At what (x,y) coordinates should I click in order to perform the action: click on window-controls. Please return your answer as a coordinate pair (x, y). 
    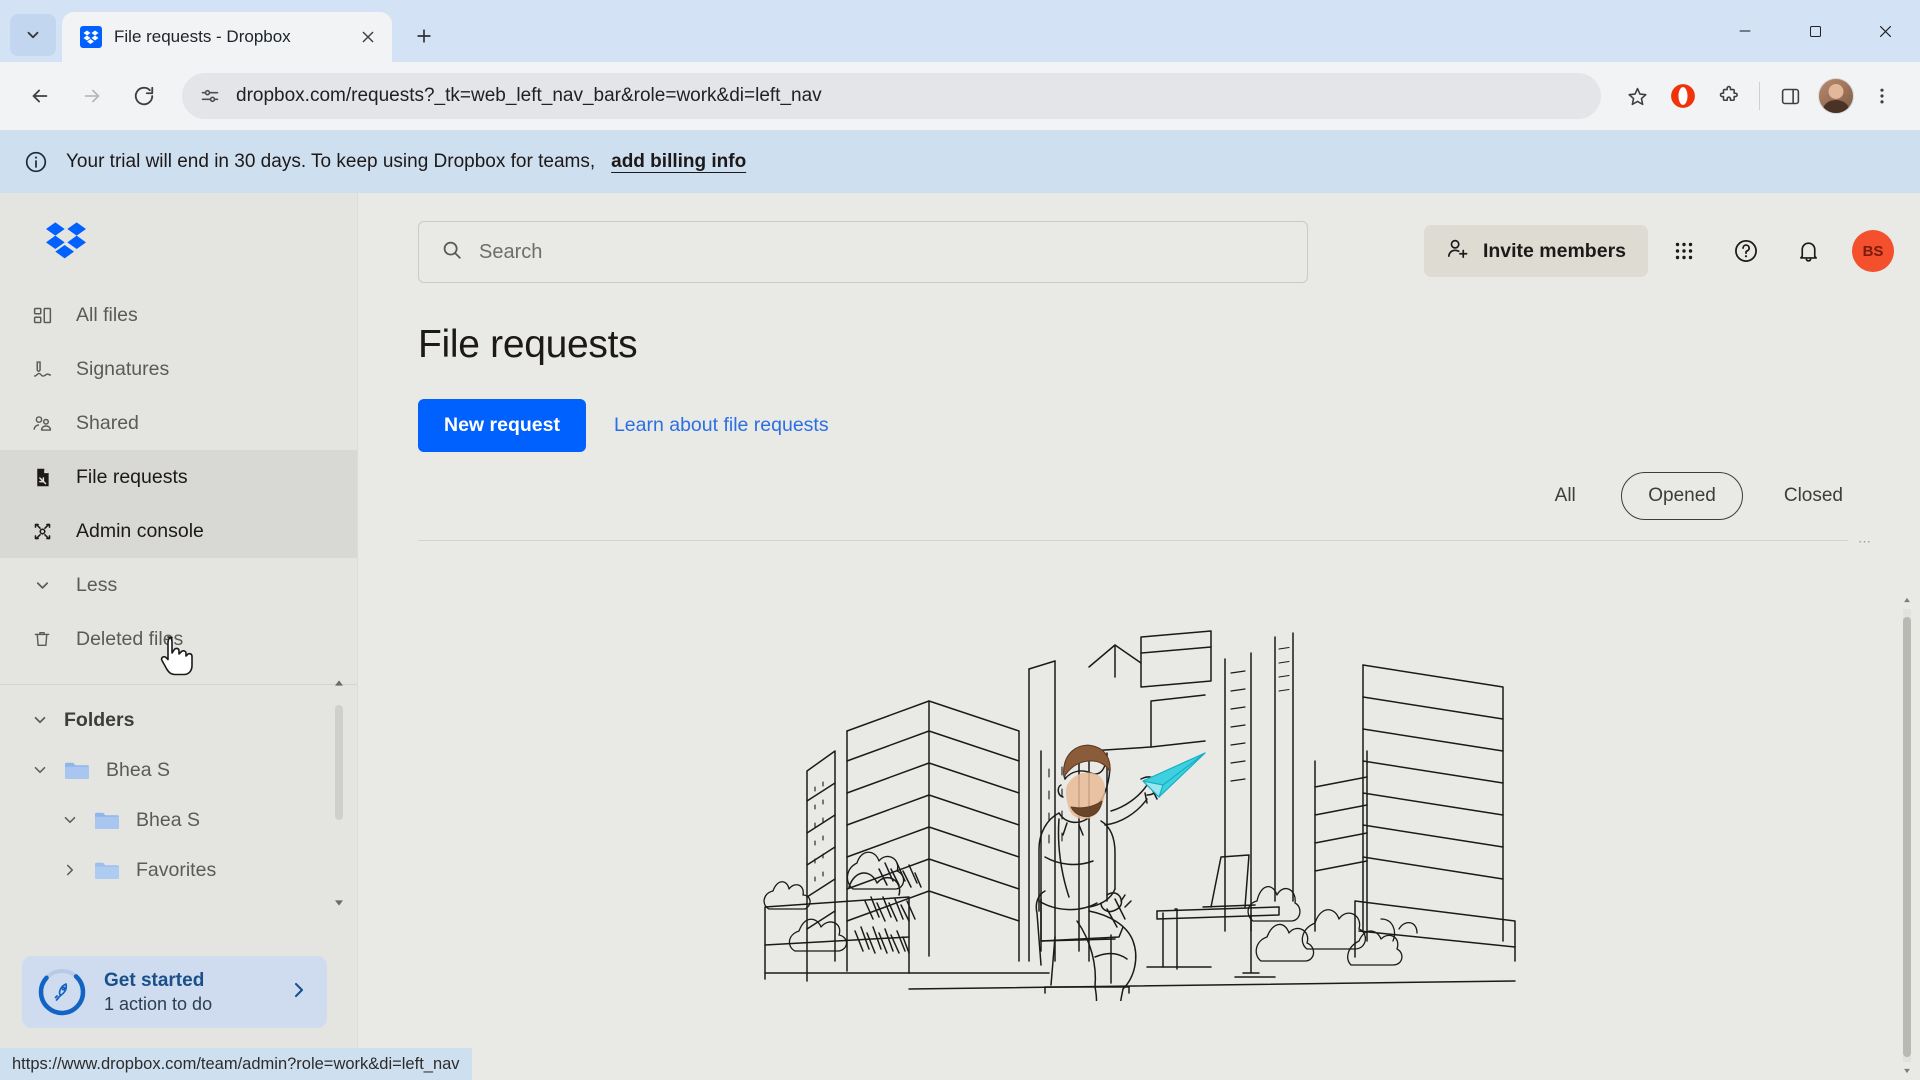
    Looking at the image, I should click on (1815, 31).